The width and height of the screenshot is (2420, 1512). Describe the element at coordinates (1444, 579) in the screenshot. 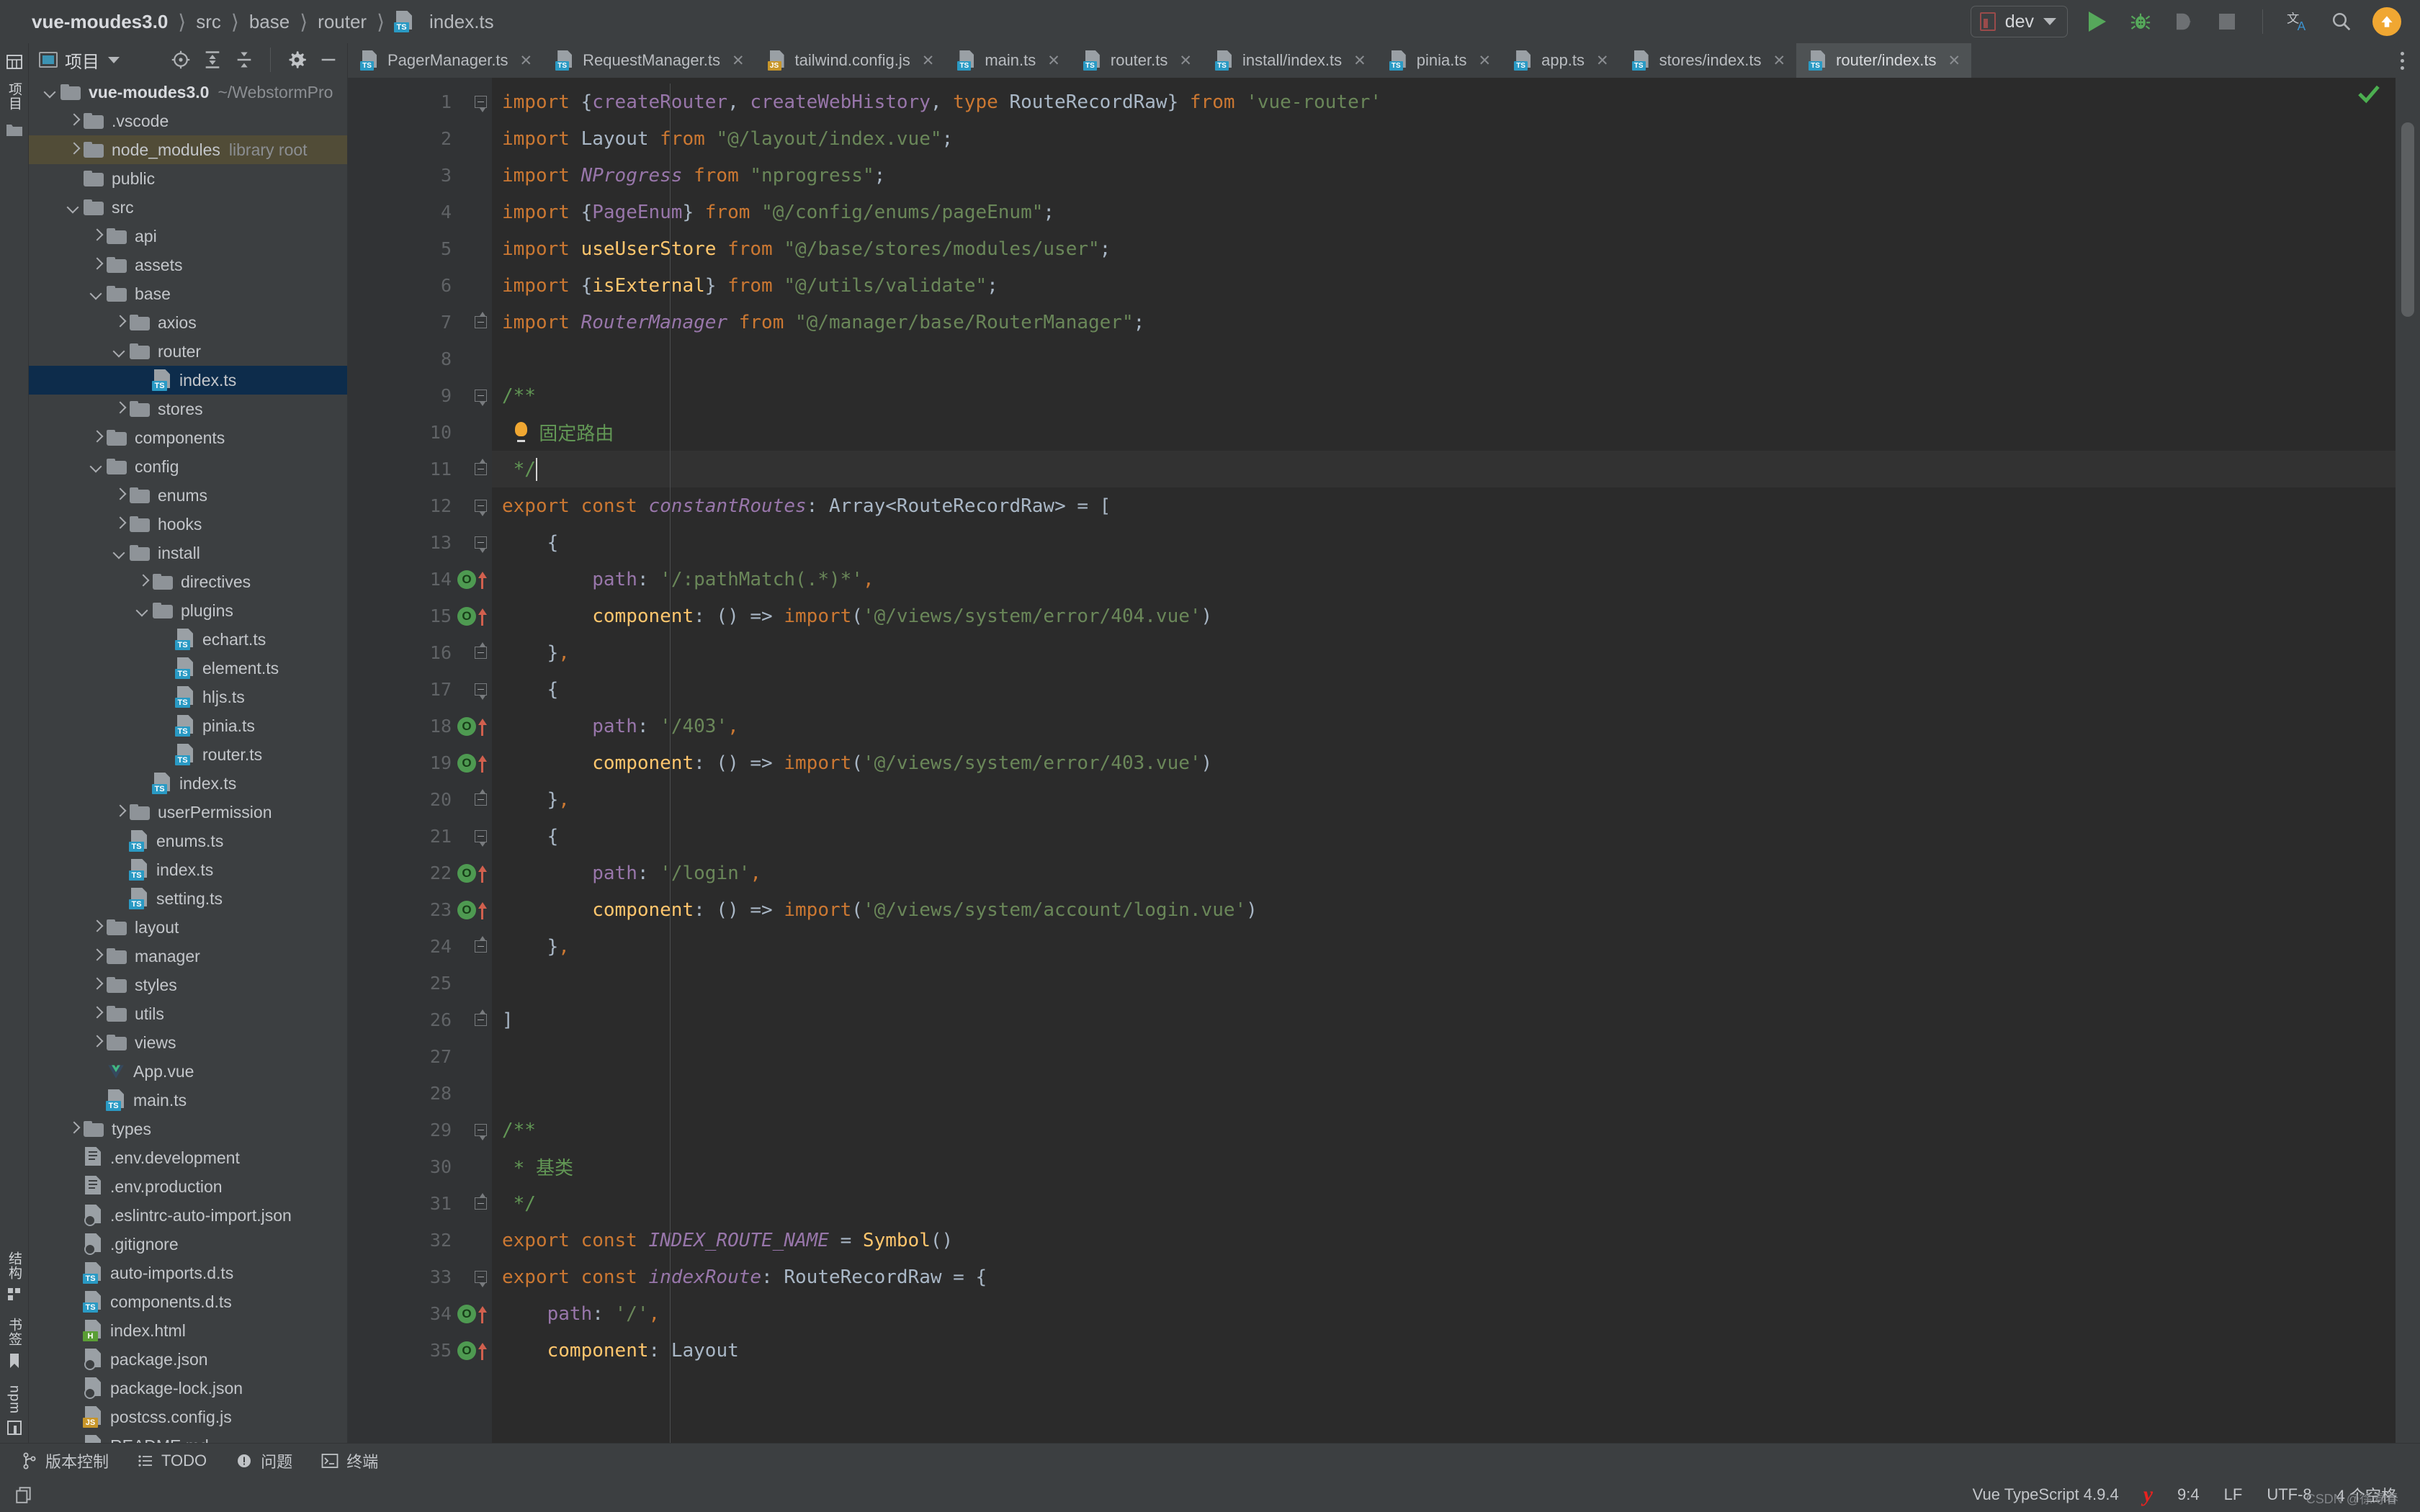

I see `code-line: path: '/:pathMatch(.*)*',` at that location.